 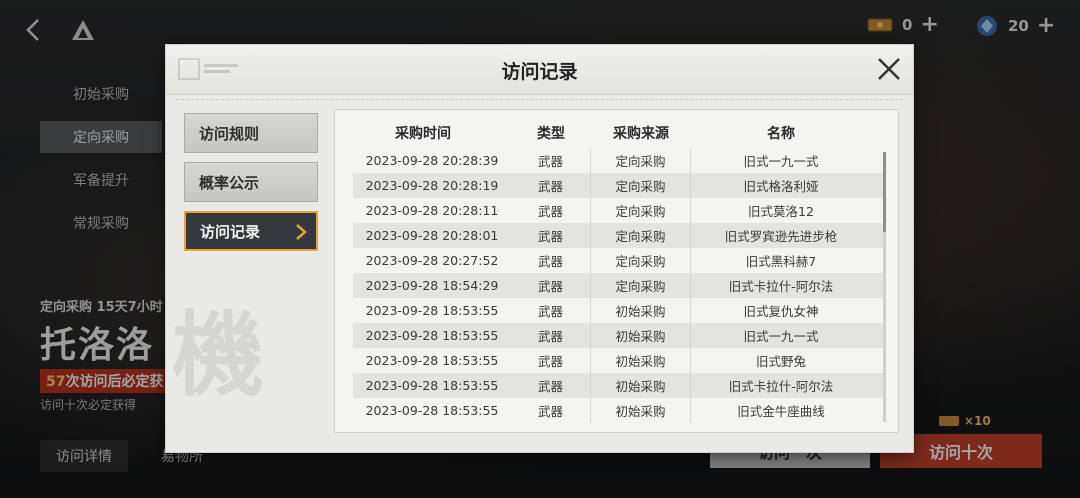 What do you see at coordinates (432, 185) in the screenshot?
I see `cell-time: 2023-09-28 20:28:19` at bounding box center [432, 185].